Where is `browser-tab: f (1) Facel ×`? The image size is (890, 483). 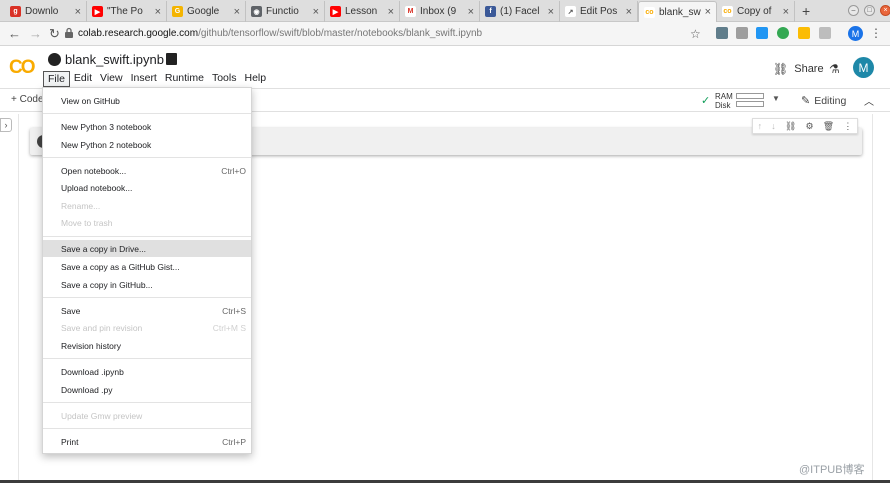
browser-tab: f (1) Facel × is located at coordinates (520, 11).